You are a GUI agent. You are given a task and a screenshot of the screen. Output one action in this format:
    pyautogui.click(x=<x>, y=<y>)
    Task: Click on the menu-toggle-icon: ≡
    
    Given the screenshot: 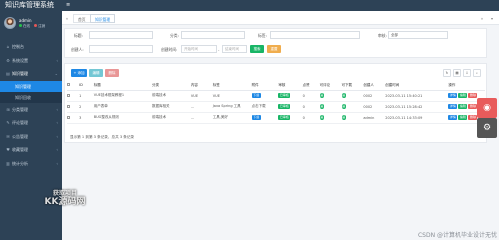 What is the action you would take?
    pyautogui.click(x=68, y=5)
    